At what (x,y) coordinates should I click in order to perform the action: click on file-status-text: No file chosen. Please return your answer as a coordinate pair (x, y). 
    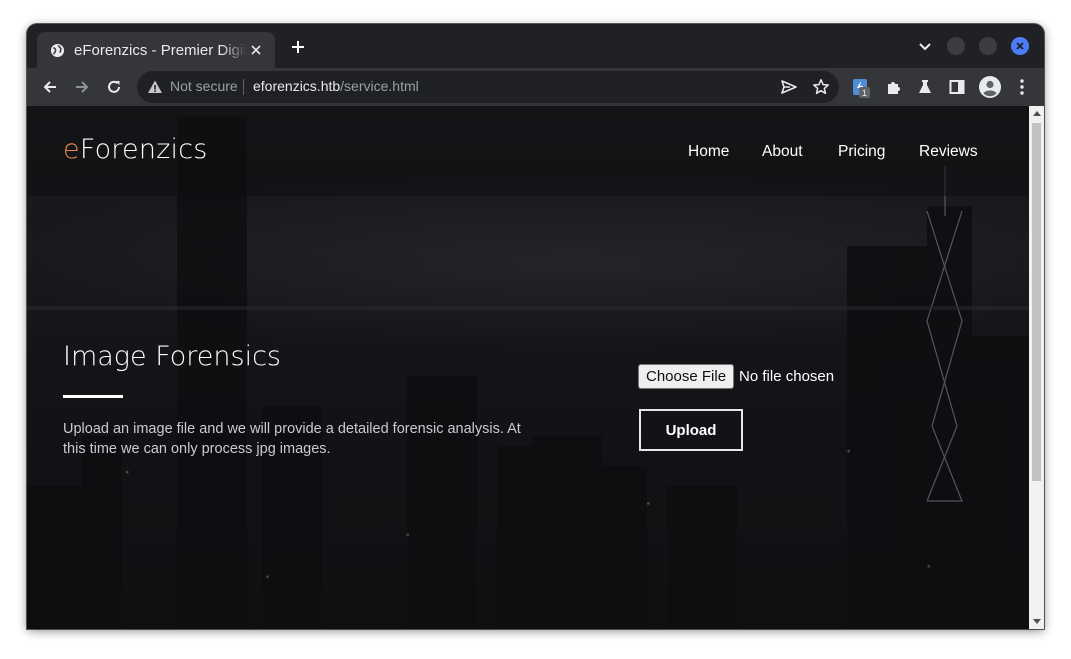
    Looking at the image, I should click on (787, 376).